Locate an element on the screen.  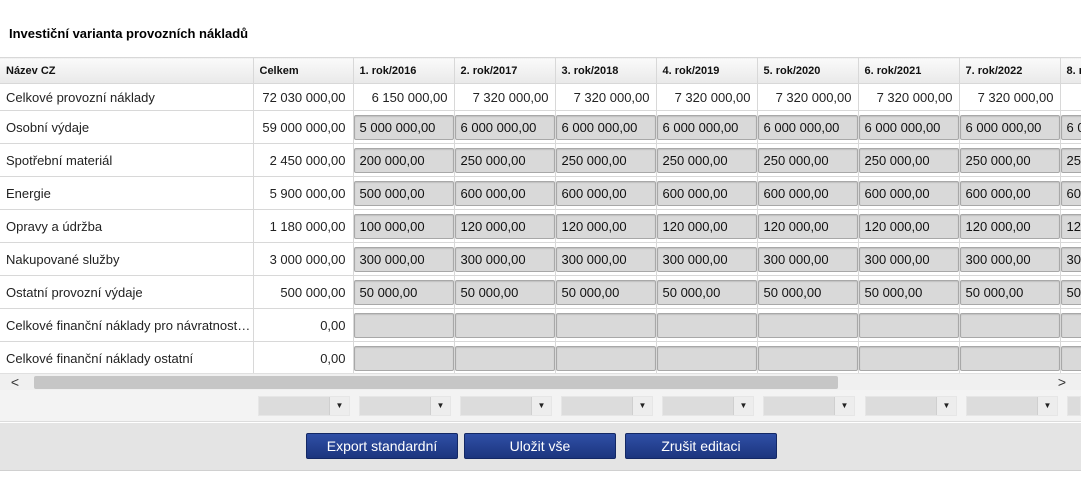
scrollbar-thumb is located at coordinates (436, 382).